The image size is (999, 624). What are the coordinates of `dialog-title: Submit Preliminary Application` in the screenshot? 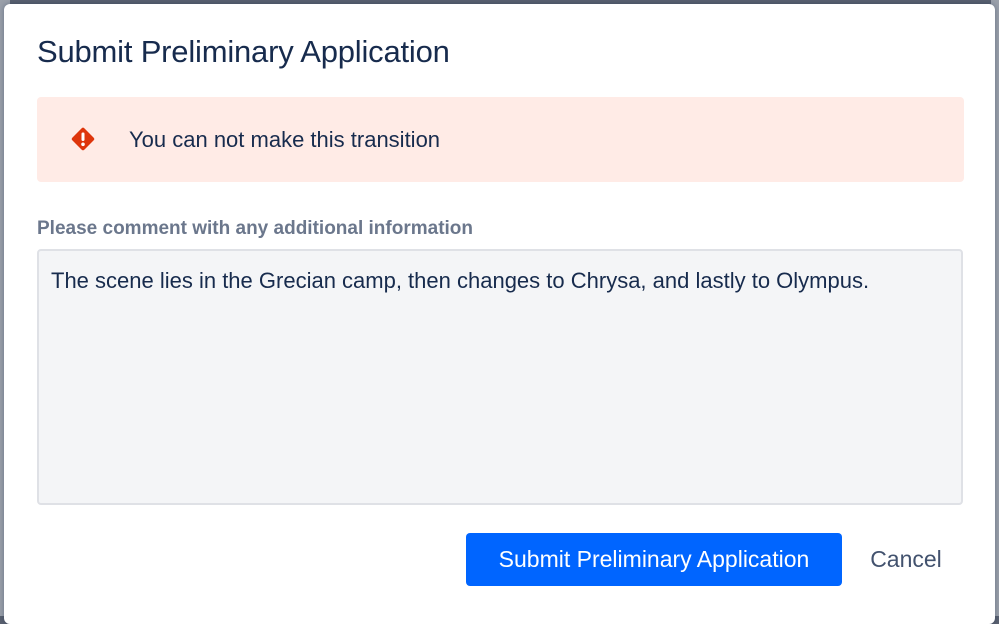 It's located at (243, 51).